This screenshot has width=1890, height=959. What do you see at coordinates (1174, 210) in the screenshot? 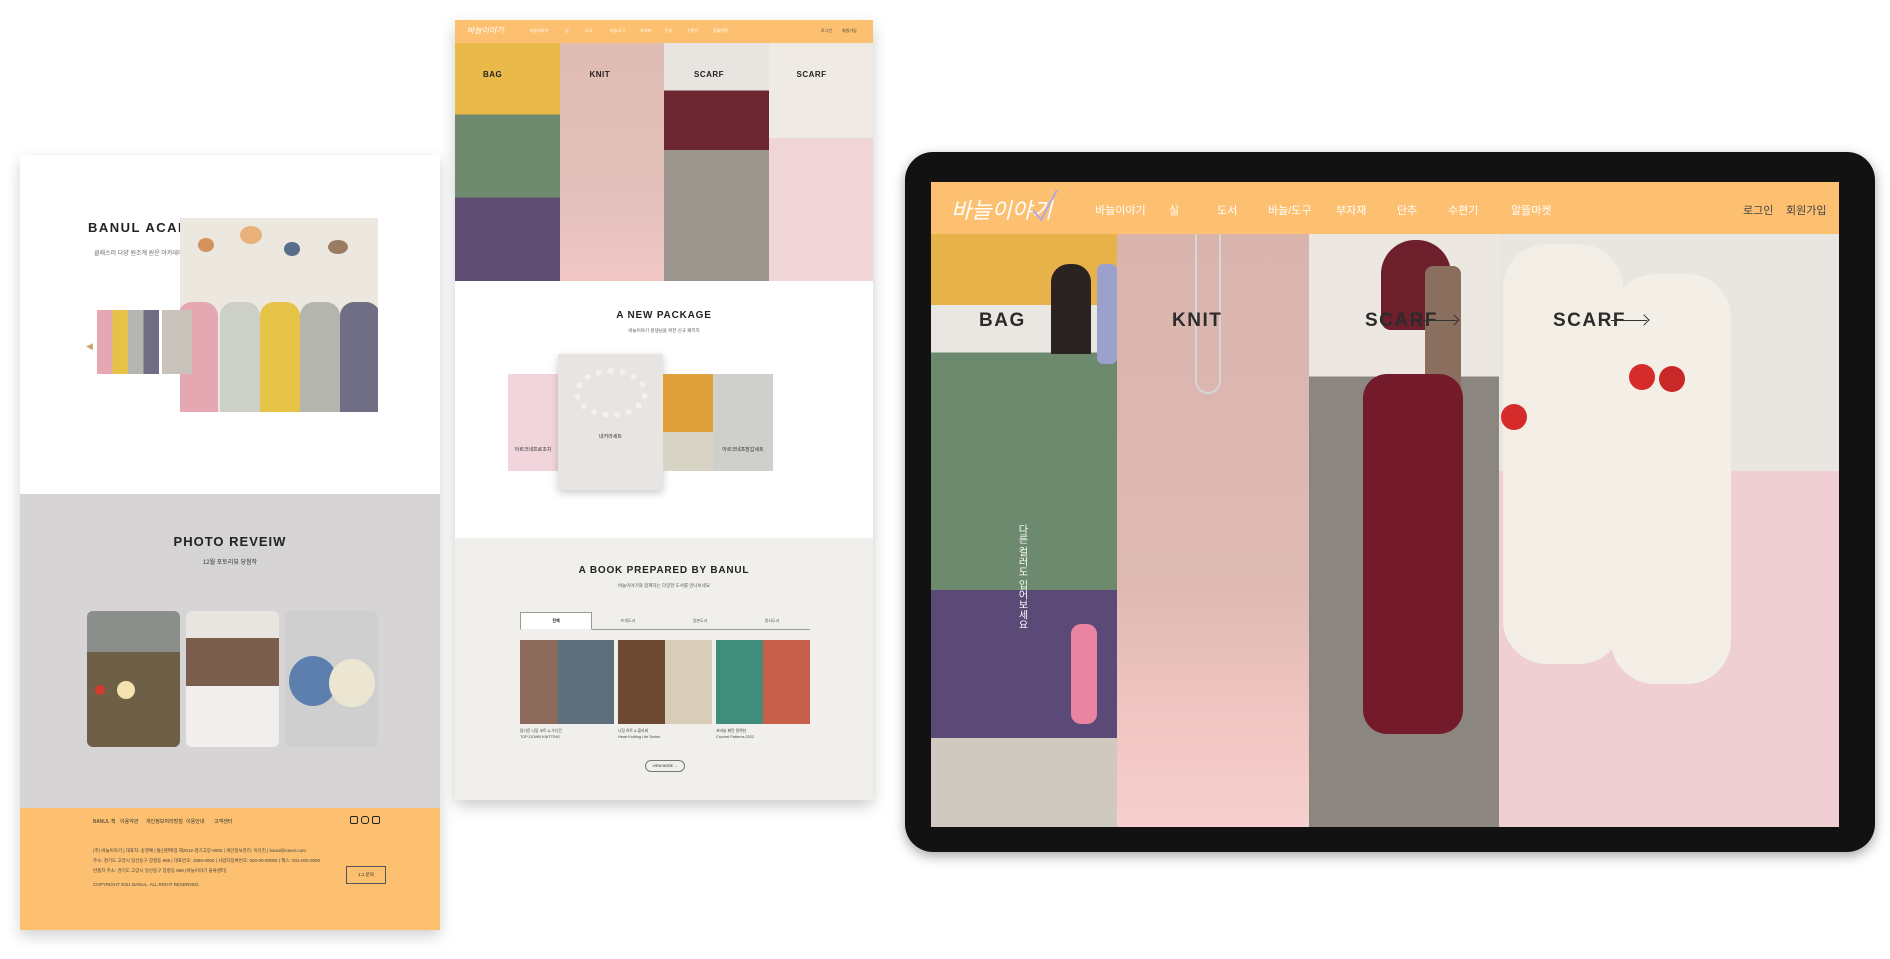
I see `tablet-nav-item-2: 실` at bounding box center [1174, 210].